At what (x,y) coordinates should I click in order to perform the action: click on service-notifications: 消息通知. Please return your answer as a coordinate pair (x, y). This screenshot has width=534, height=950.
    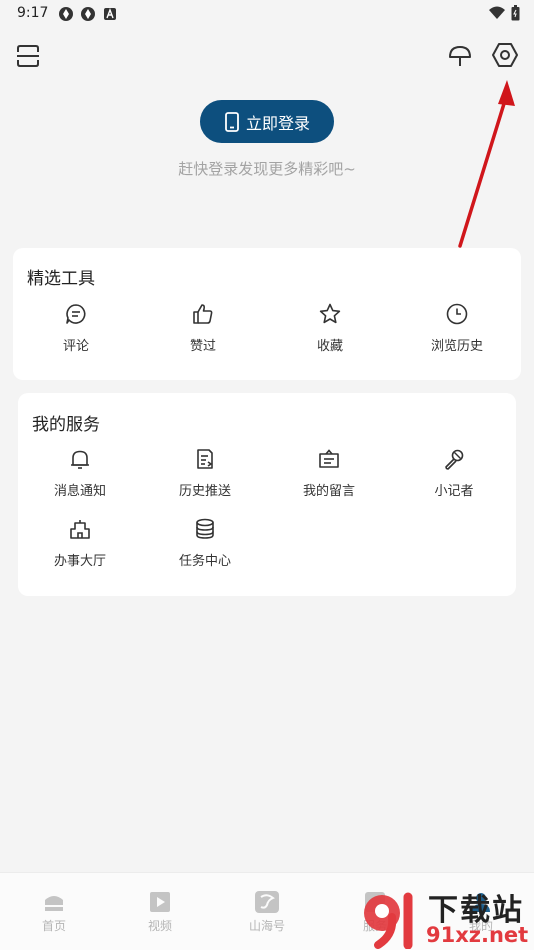
    Looking at the image, I should click on (80, 473).